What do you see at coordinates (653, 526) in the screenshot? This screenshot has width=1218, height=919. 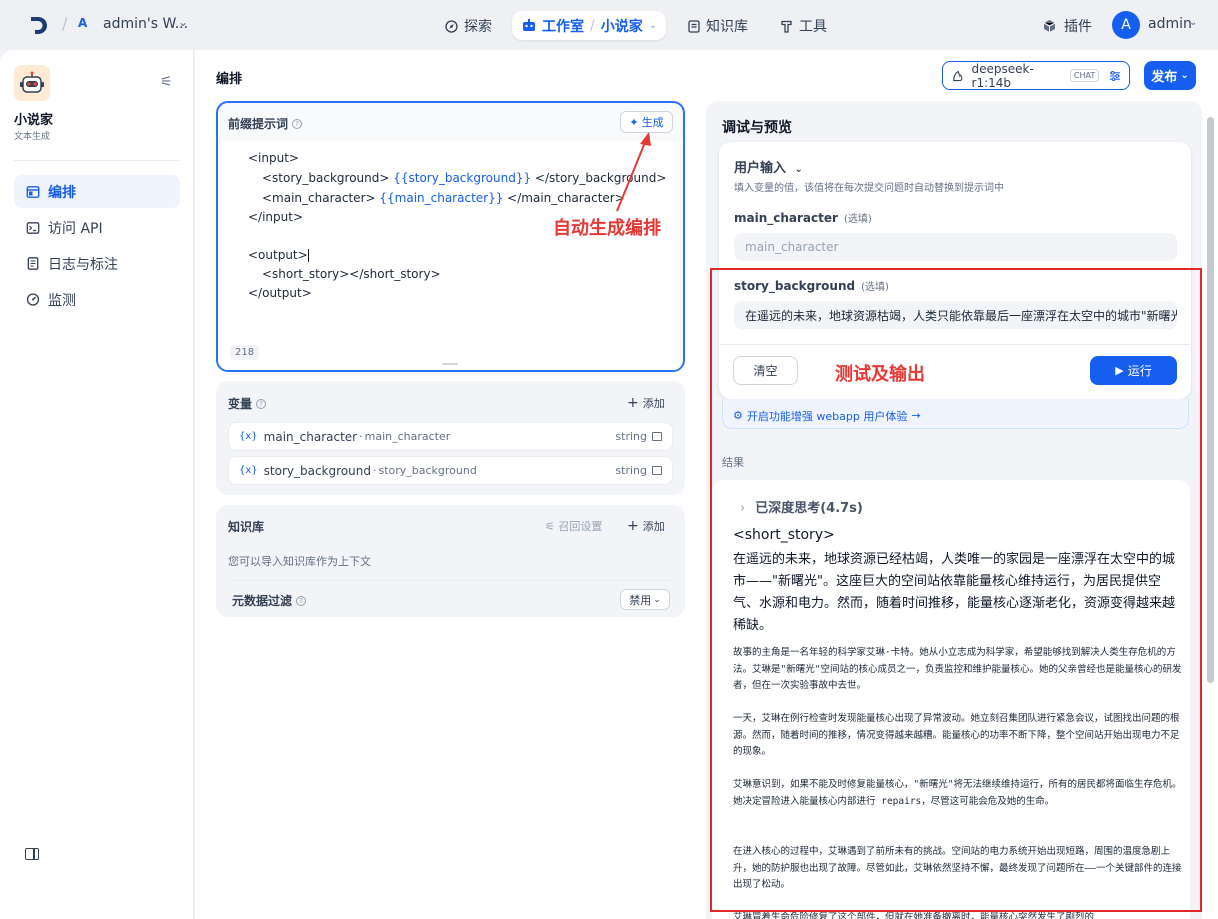 I see `add-label: 添加` at bounding box center [653, 526].